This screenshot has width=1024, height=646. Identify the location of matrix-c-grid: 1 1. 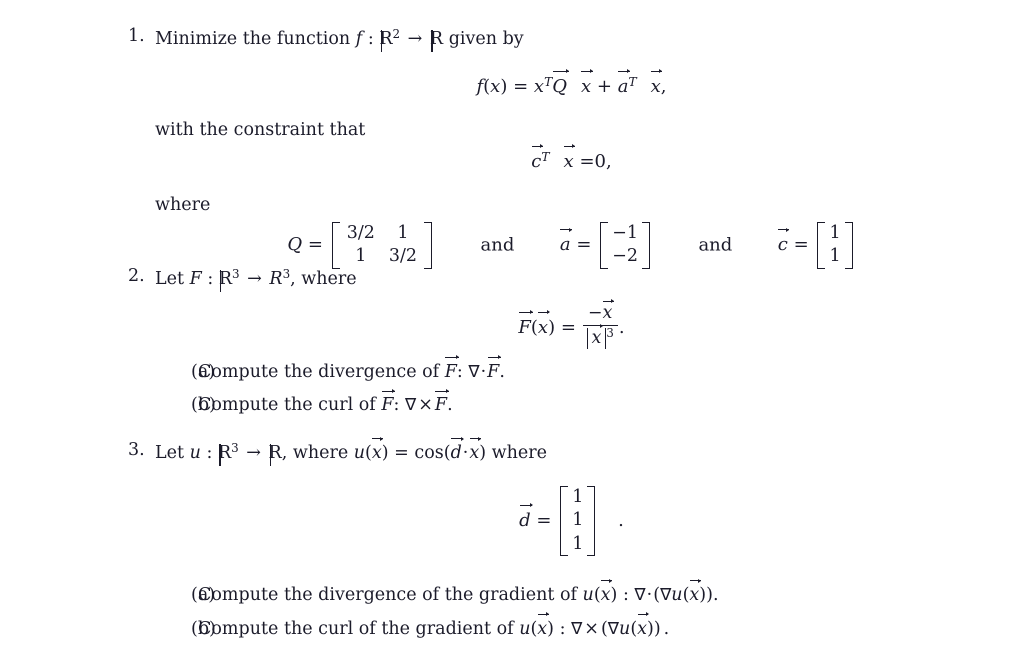
(834, 245).